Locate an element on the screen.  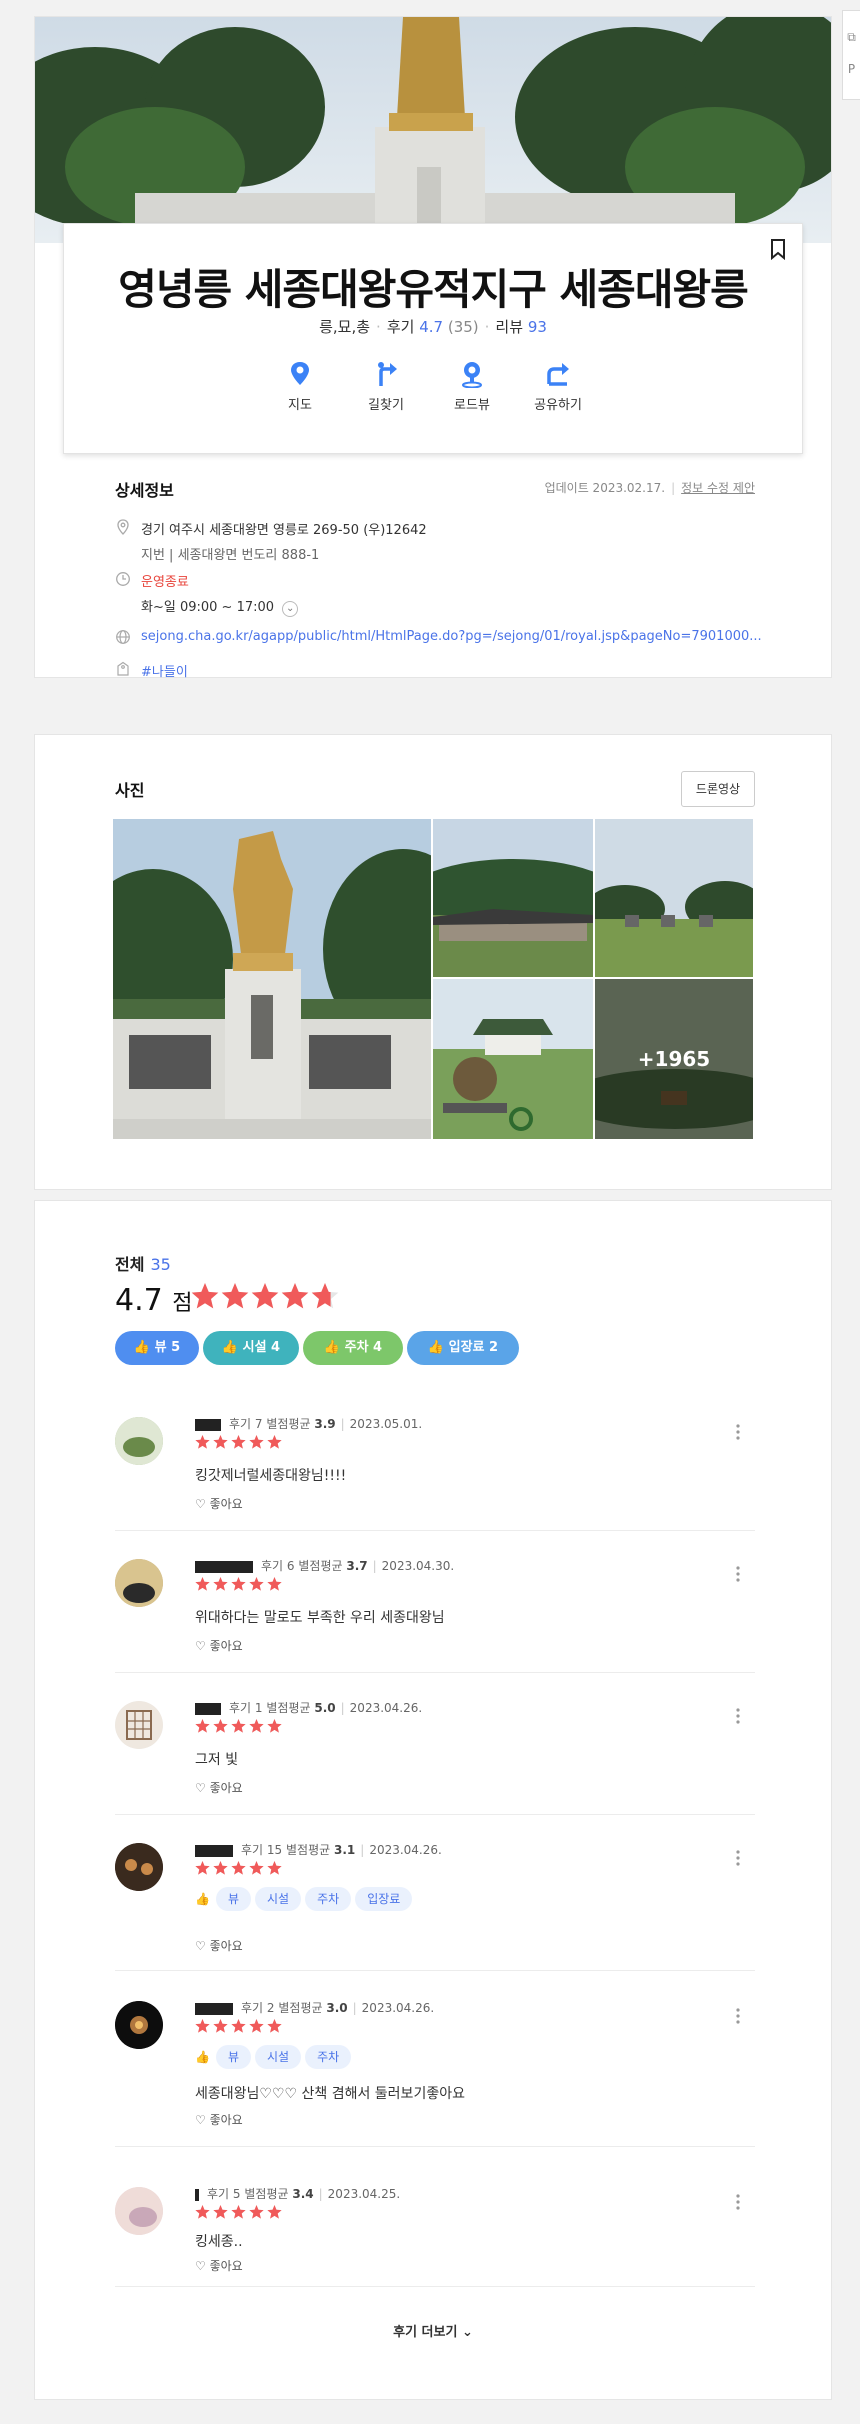
share-button: 공유하기 is located at coordinates (558, 386).